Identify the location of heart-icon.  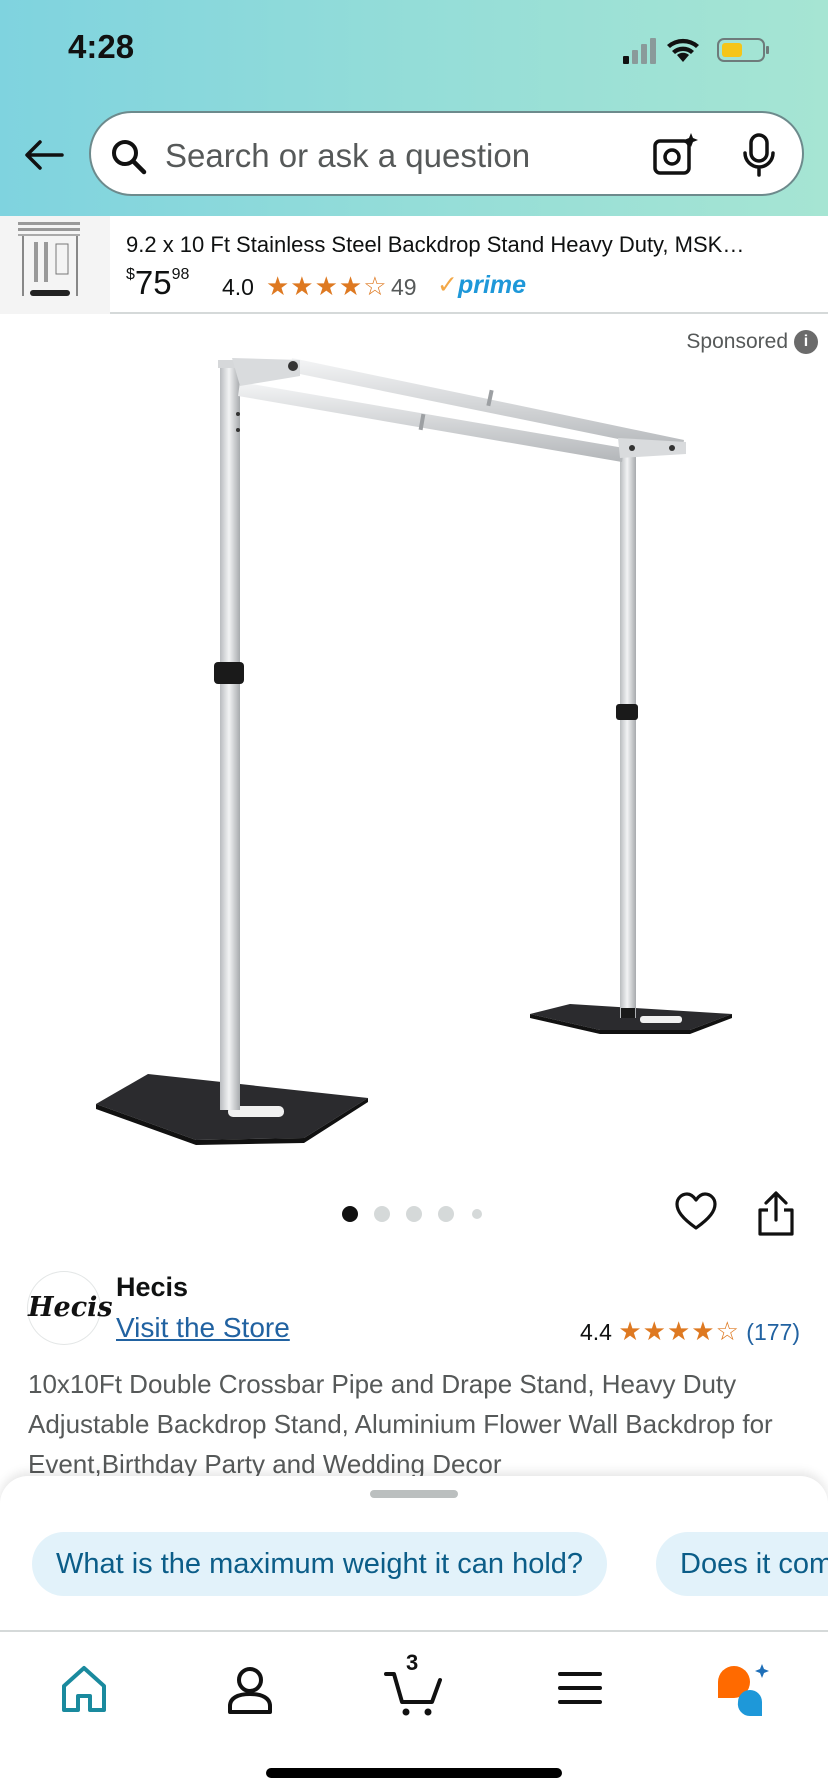
(696, 1212).